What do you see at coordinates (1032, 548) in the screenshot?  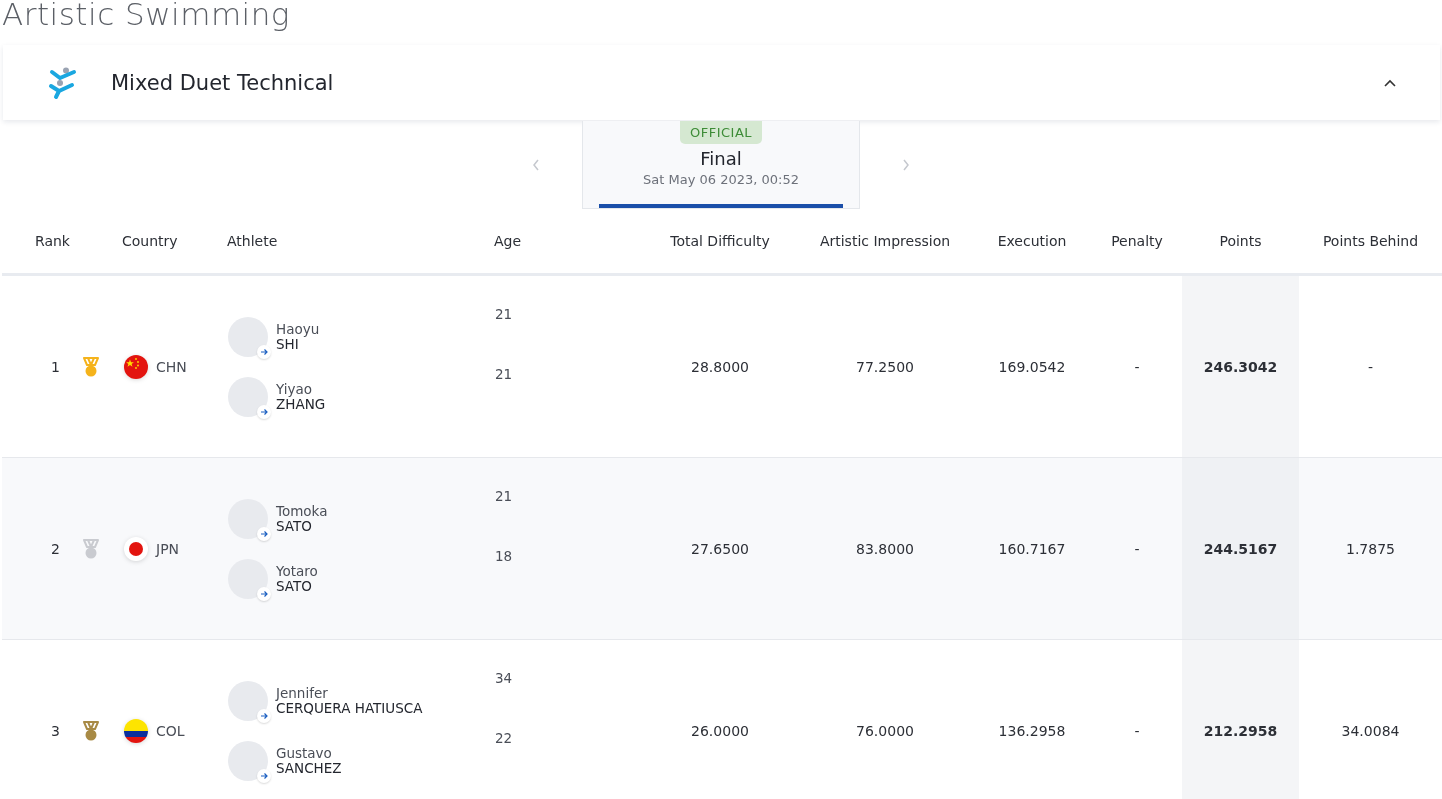 I see `execution-value: 160.7167` at bounding box center [1032, 548].